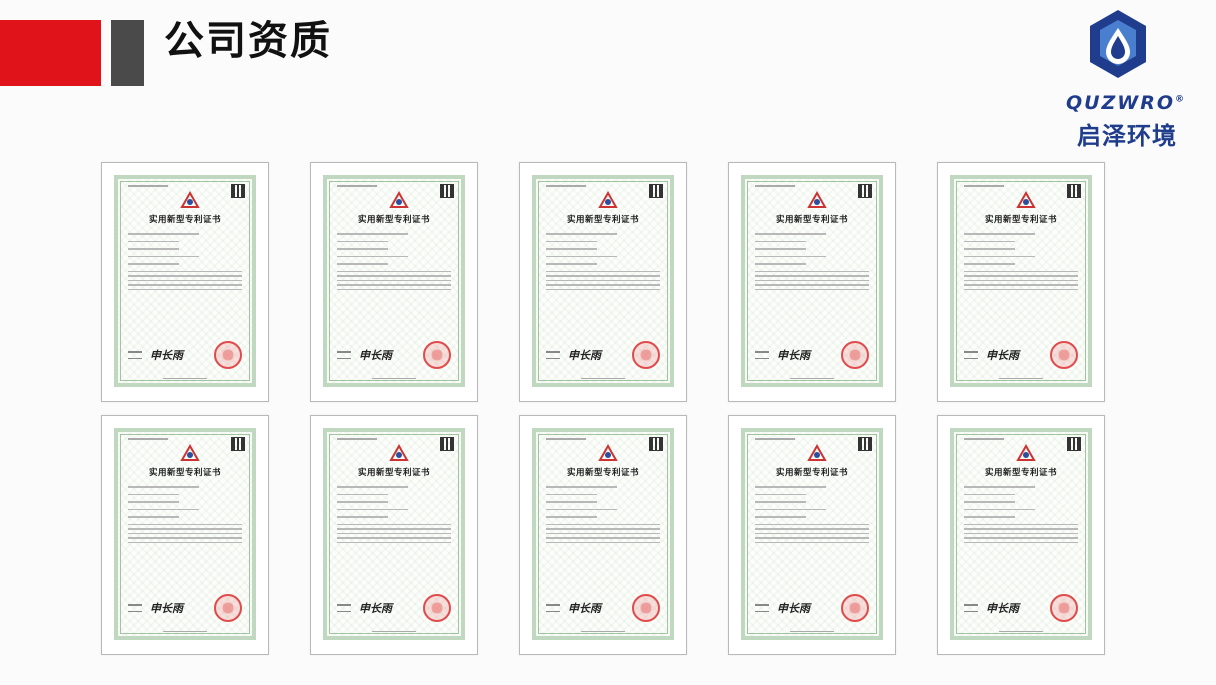 The height and width of the screenshot is (685, 1216). I want to click on company-logo: QUZWRO® 启泽环境, so click(1126, 79).